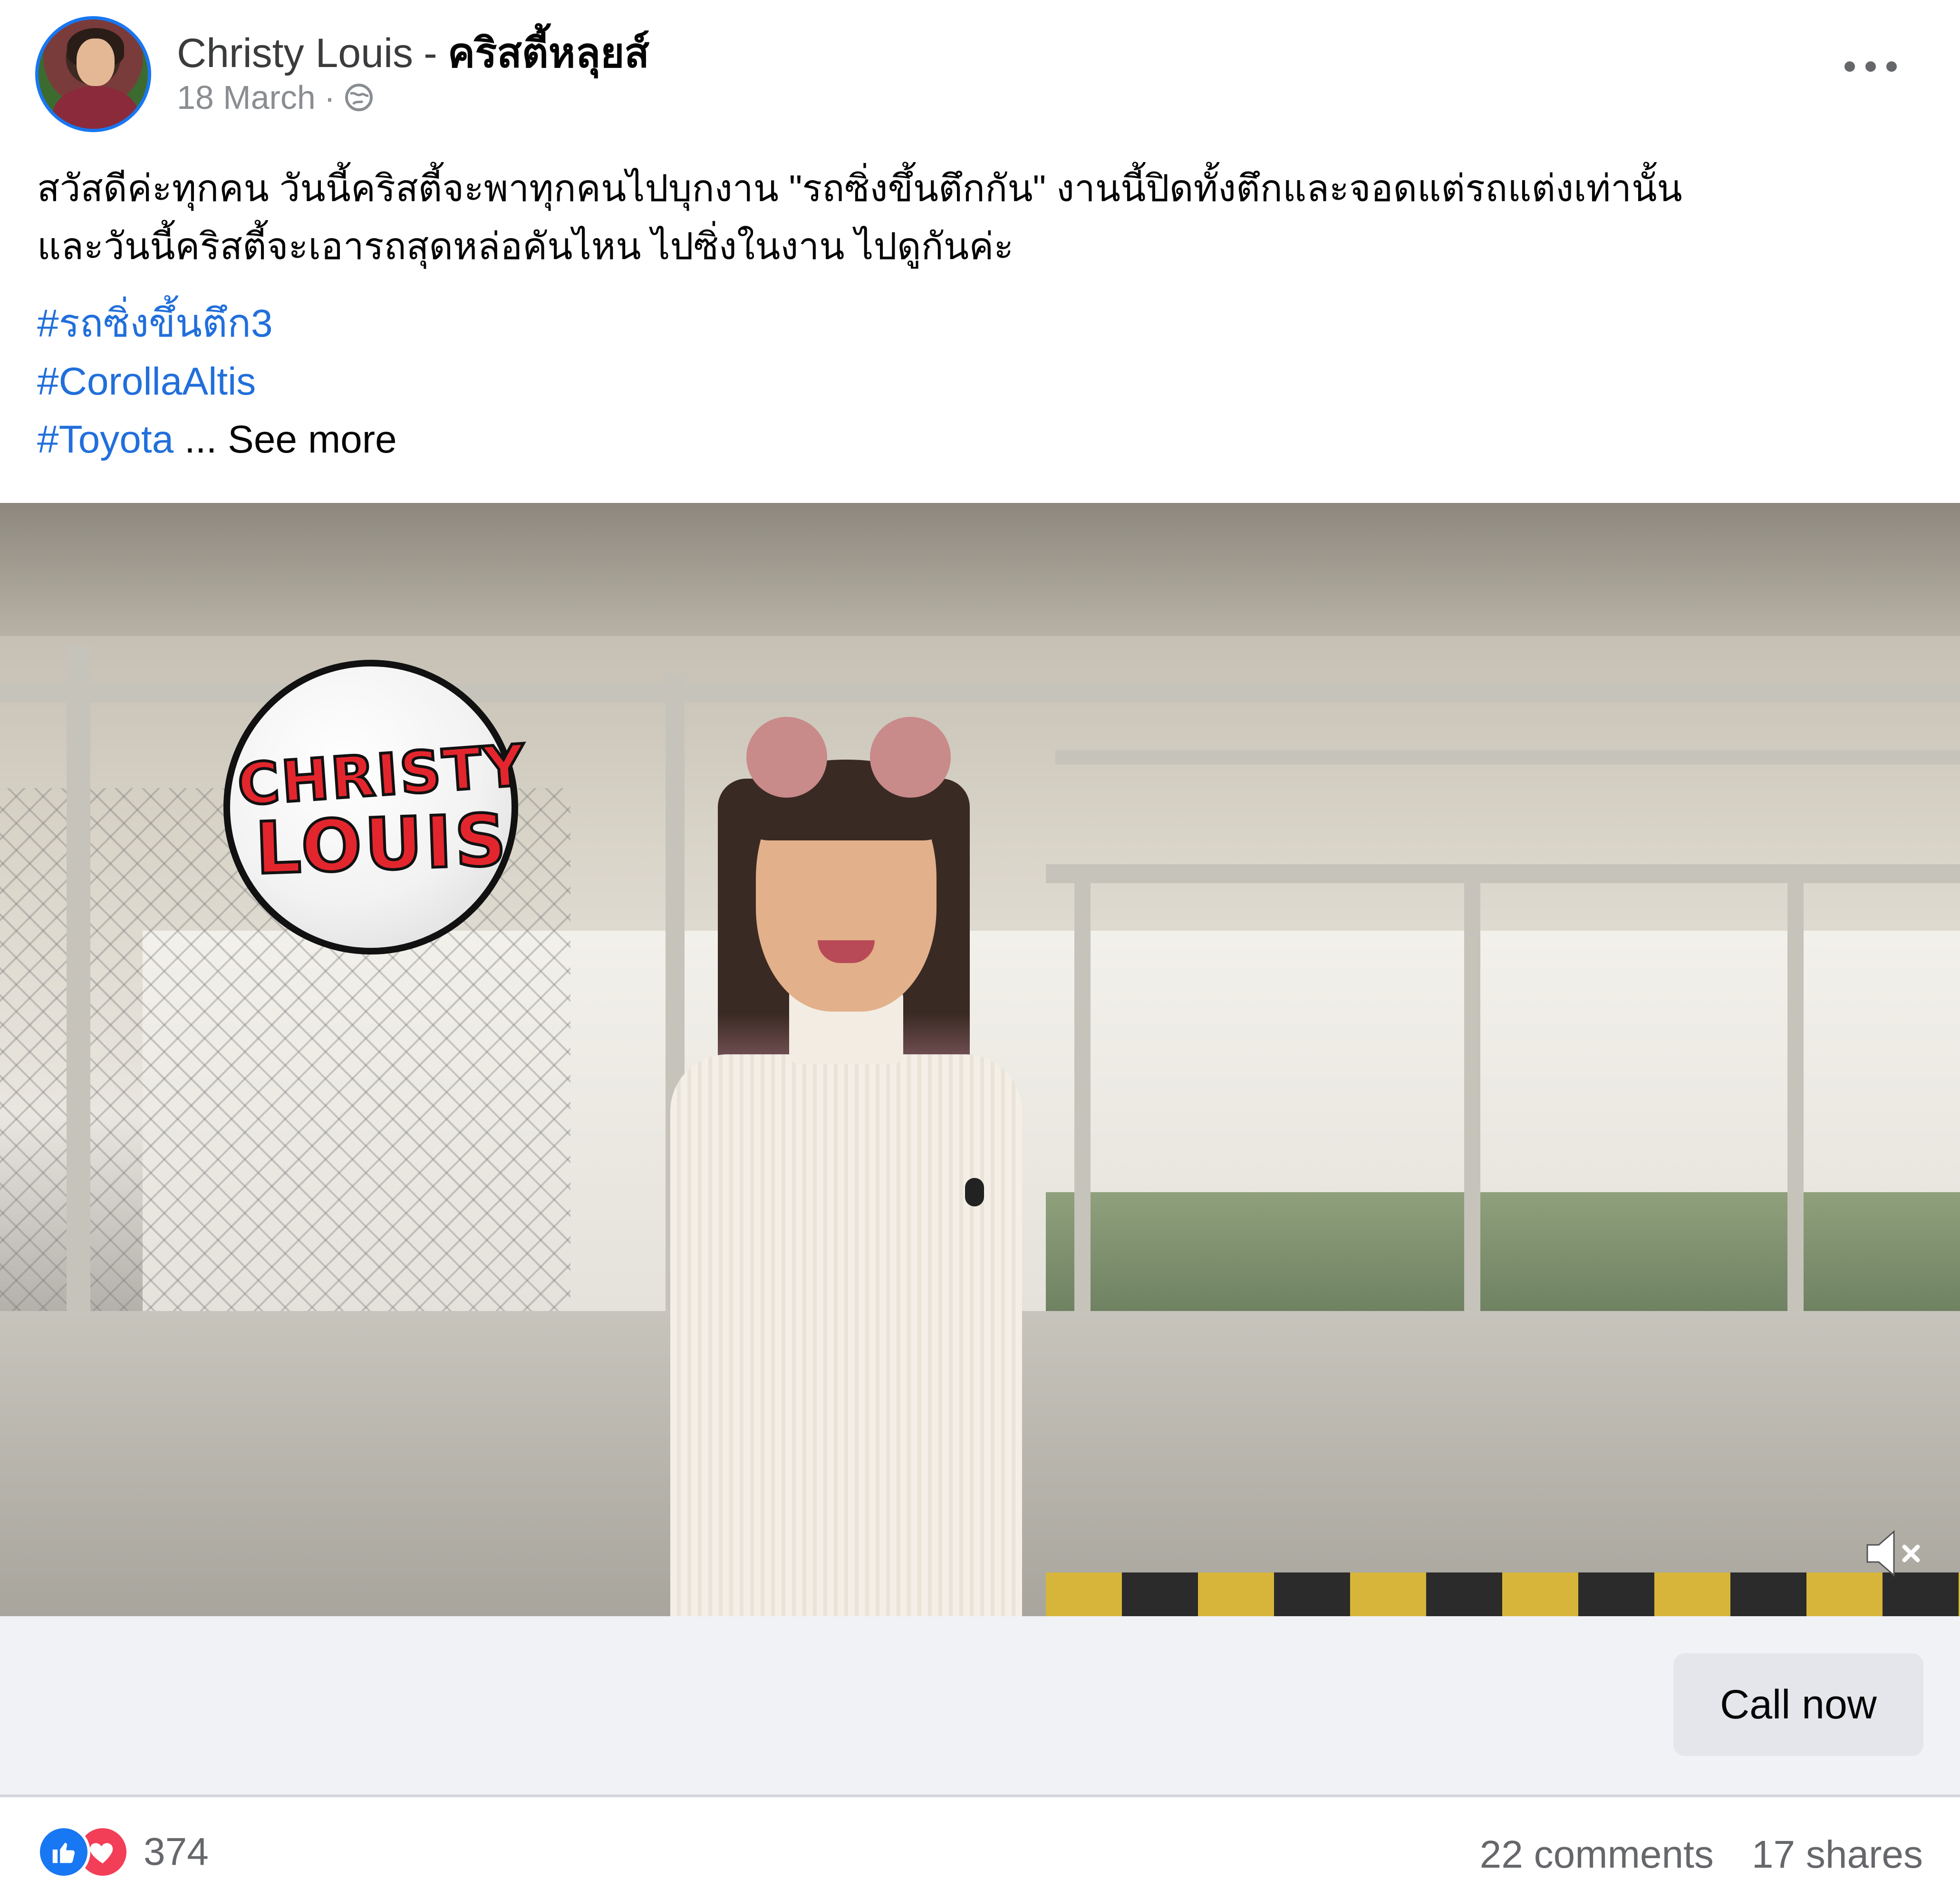 The image size is (1960, 1890). What do you see at coordinates (1837, 1854) in the screenshot?
I see `shares-count: 17 shares` at bounding box center [1837, 1854].